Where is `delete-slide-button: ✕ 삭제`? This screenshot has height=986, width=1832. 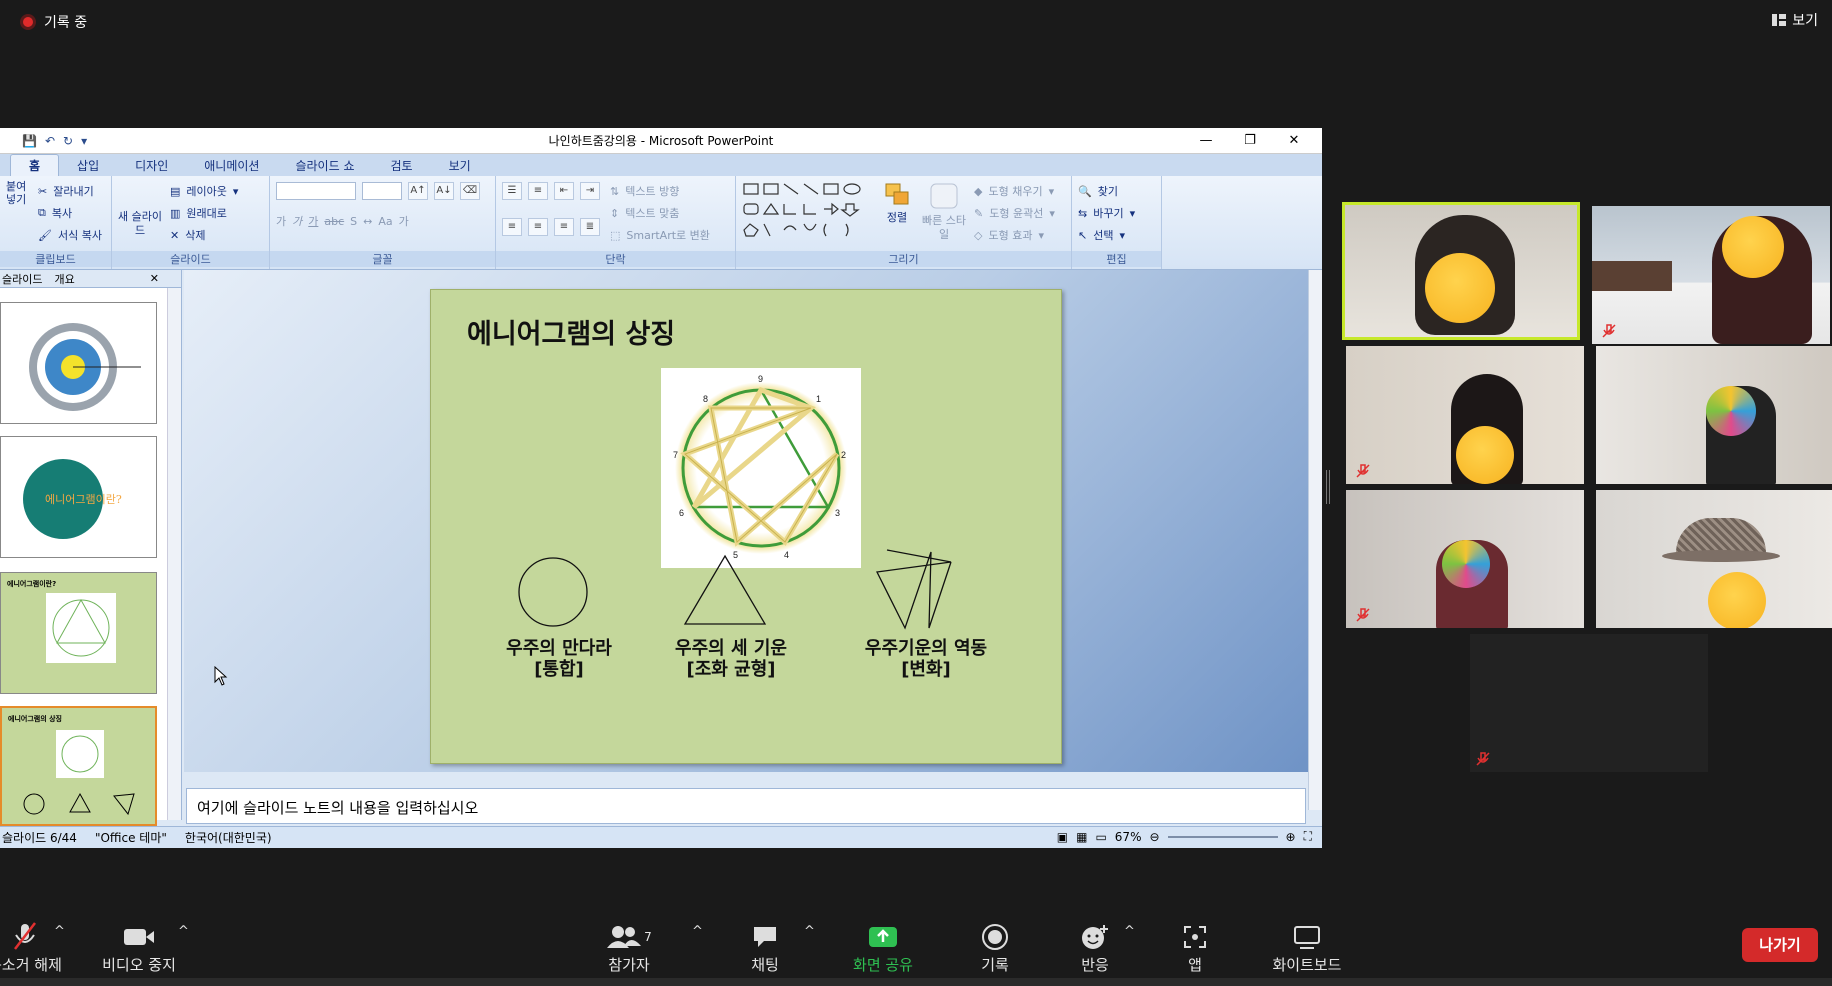
delete-slide-button: ✕ 삭제 is located at coordinates (204, 235).